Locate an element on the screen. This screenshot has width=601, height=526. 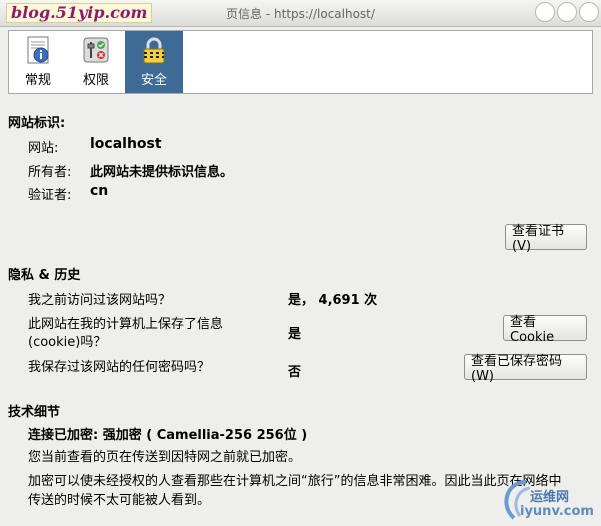
password-answer: 否 is located at coordinates (295, 372).